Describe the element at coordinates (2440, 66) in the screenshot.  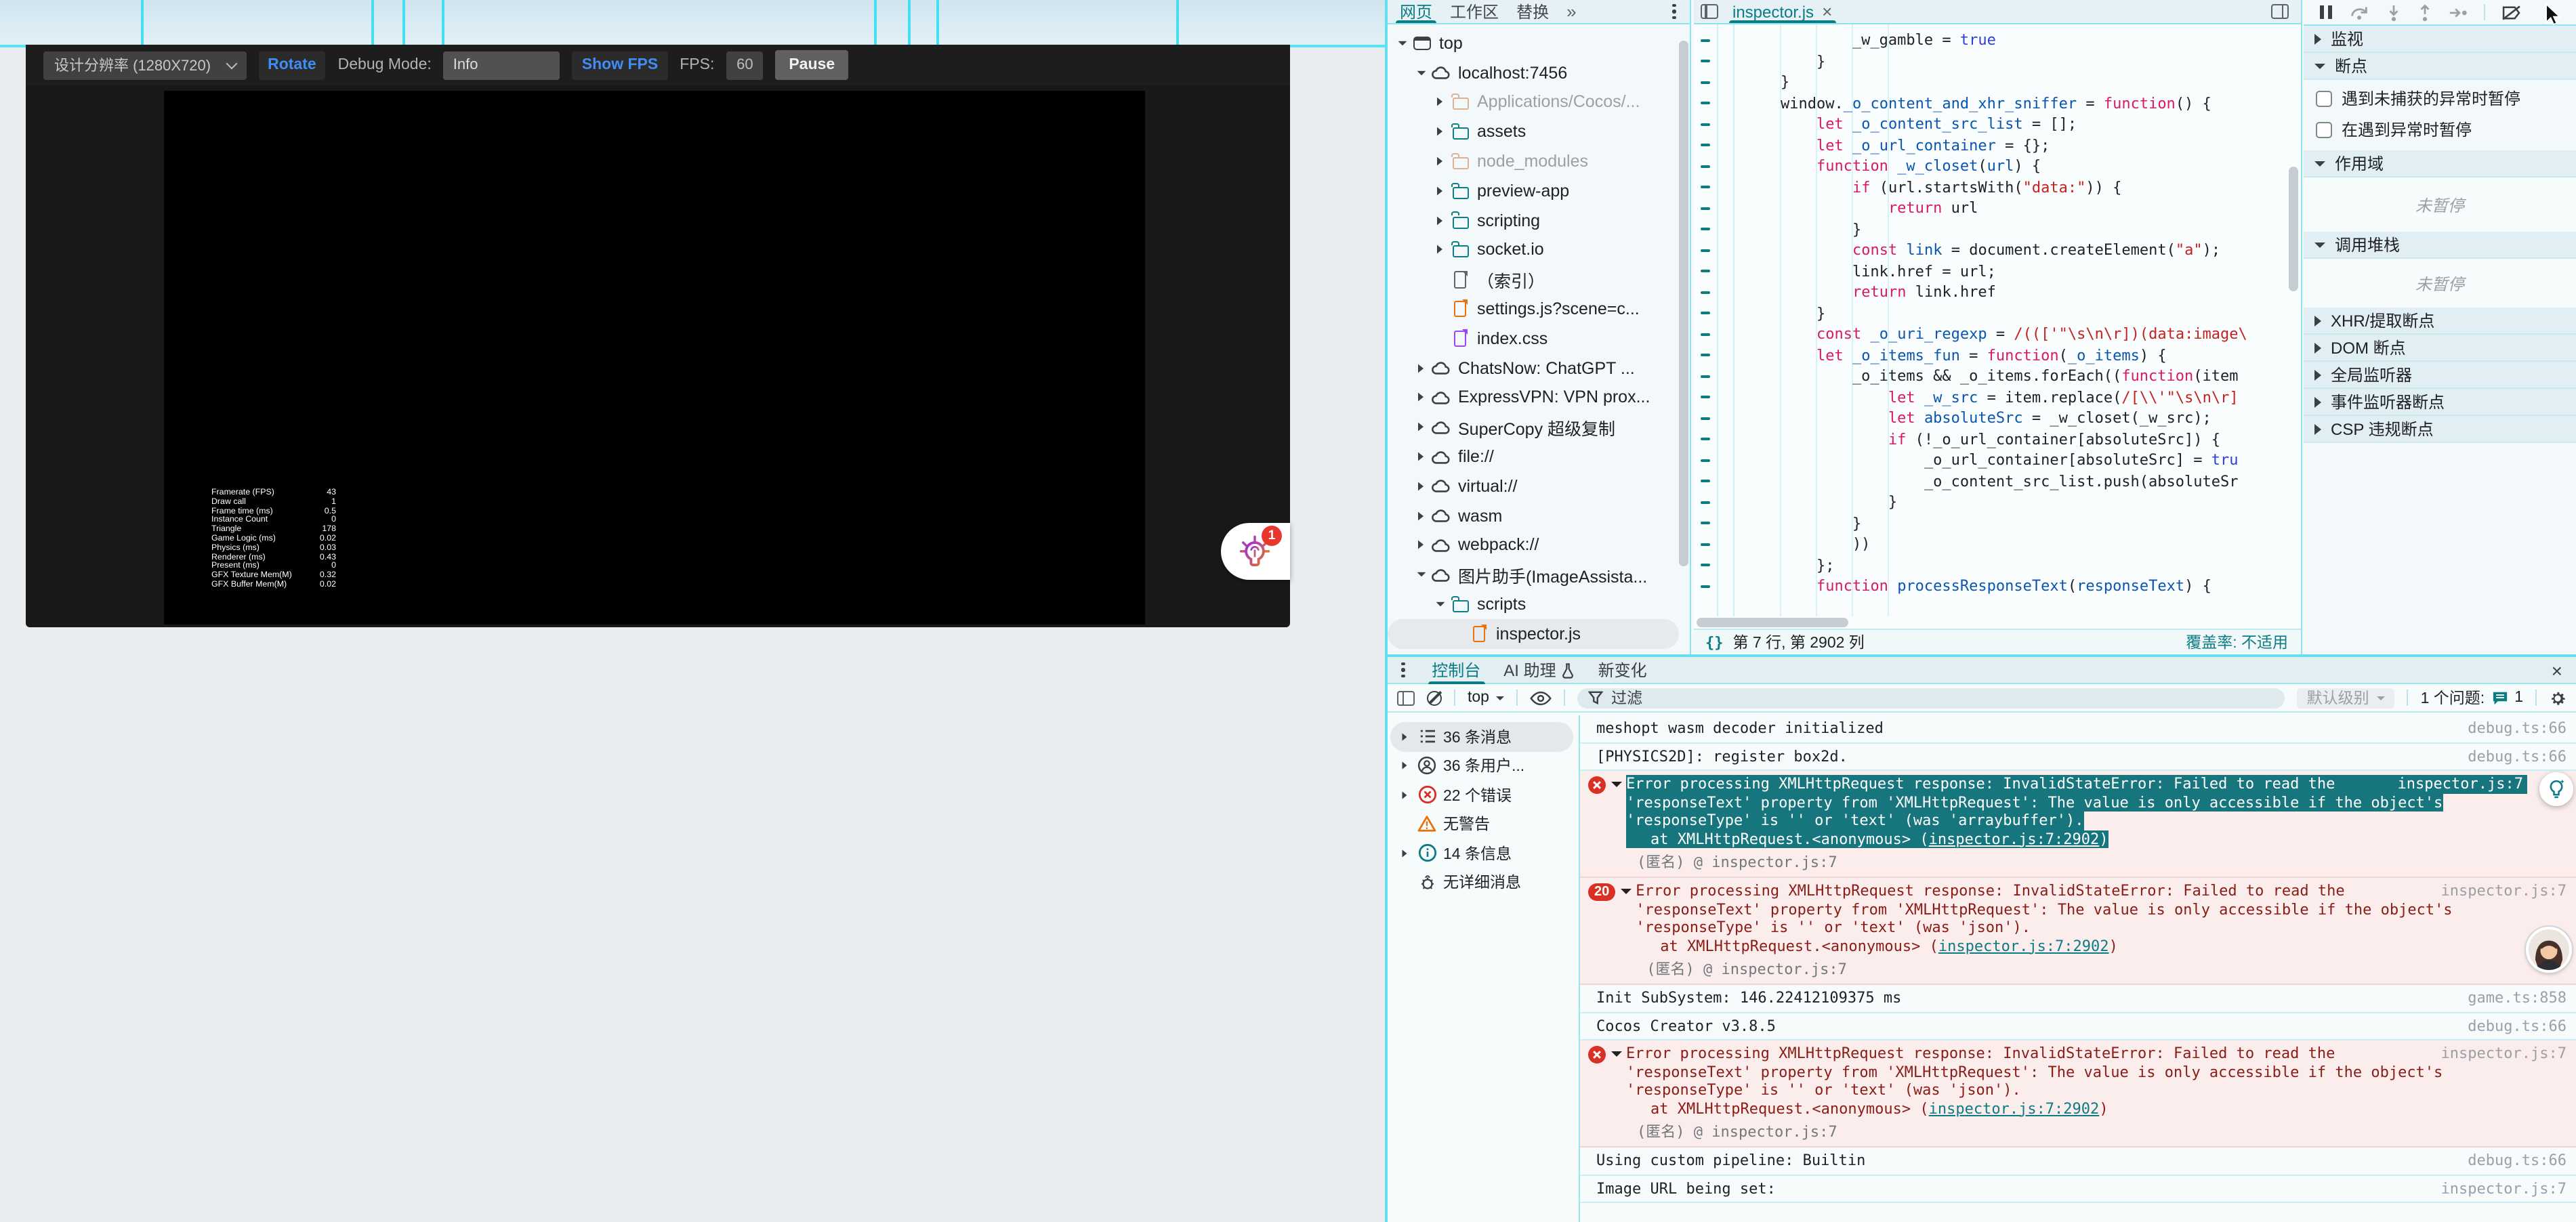
I see `section-breakpoints: 断点` at that location.